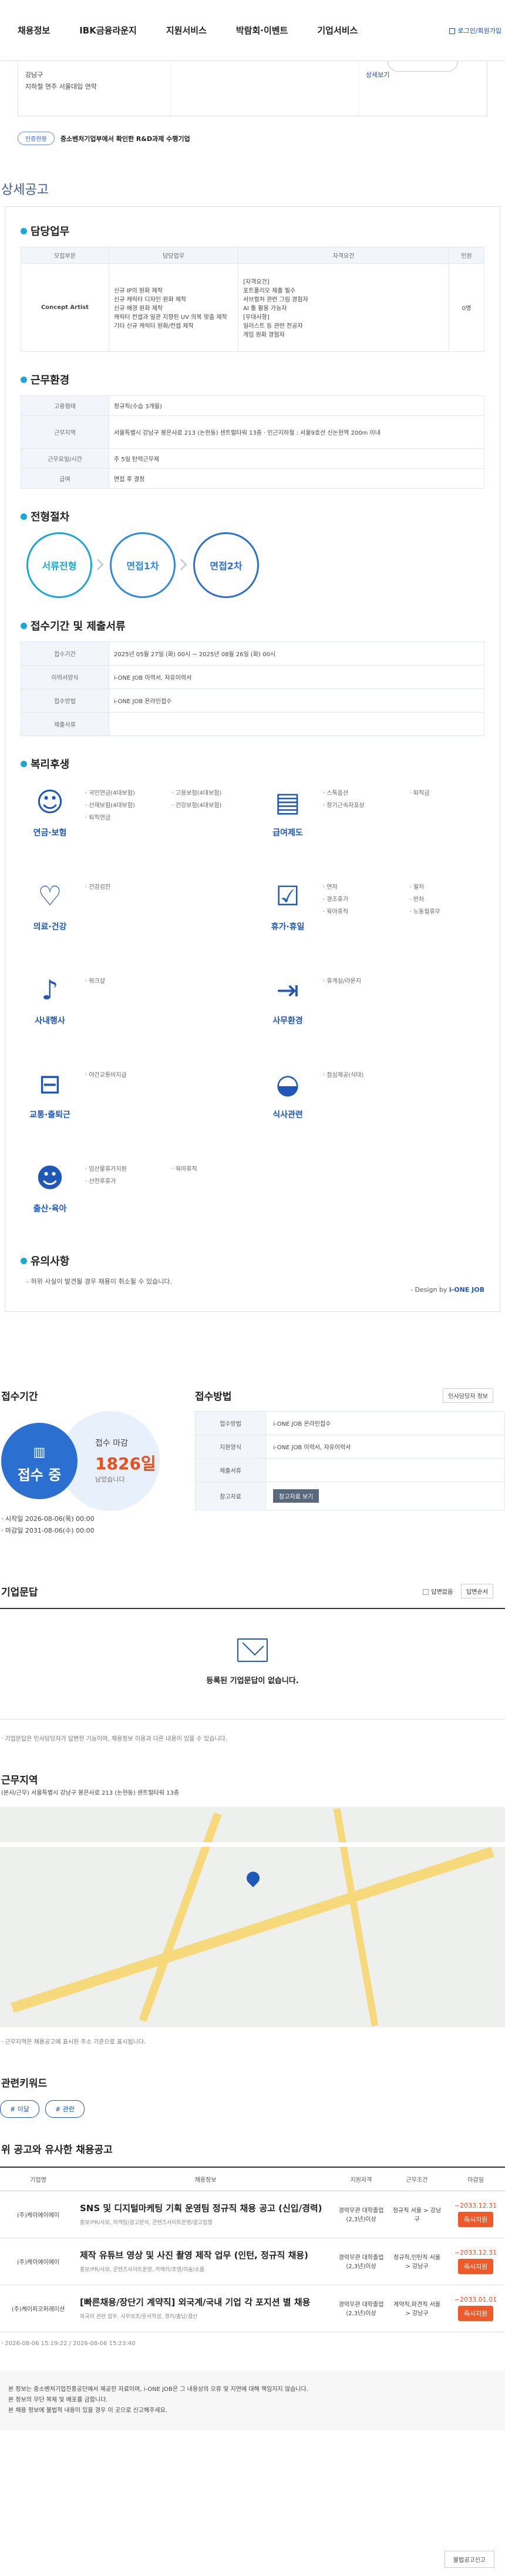 The width and height of the screenshot is (505, 2576). What do you see at coordinates (25, 190) in the screenshot?
I see `detail-title: 상세공고` at bounding box center [25, 190].